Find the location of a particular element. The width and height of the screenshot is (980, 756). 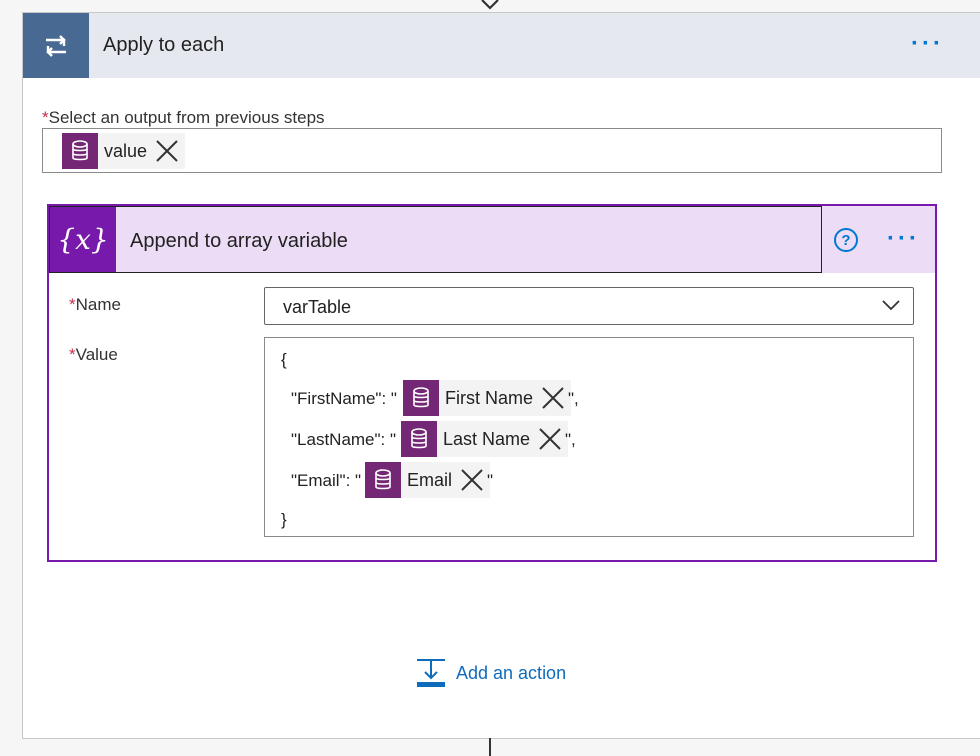

email-token-label: Email is located at coordinates (430, 479).